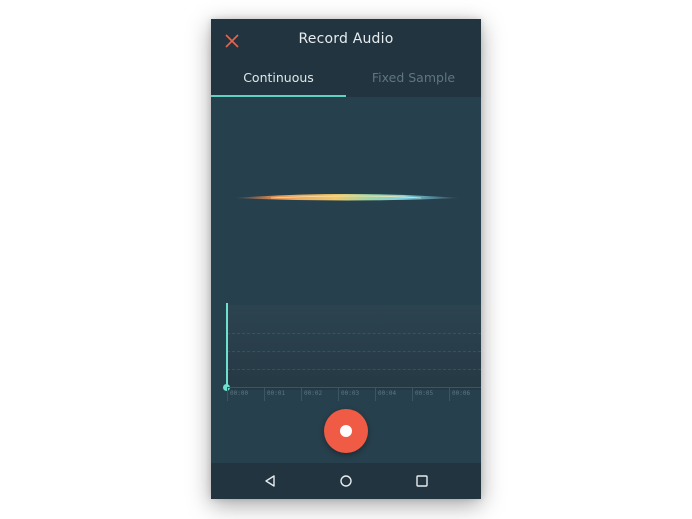  What do you see at coordinates (430, 394) in the screenshot?
I see `timeline-tick: 00:05` at bounding box center [430, 394].